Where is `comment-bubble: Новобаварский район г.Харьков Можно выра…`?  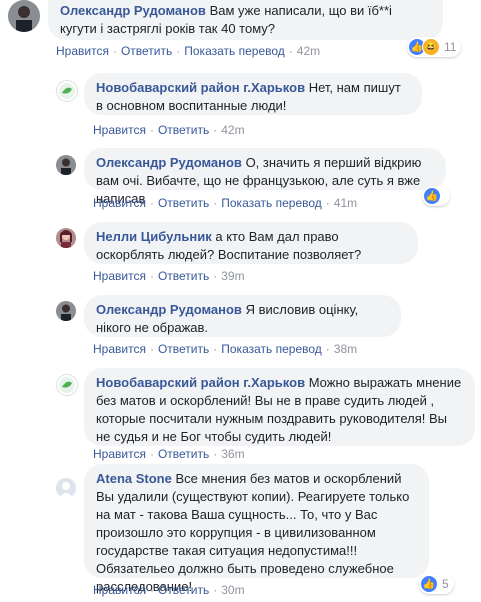
comment-bubble: Новобаварский район г.Харьков Можно выра… is located at coordinates (279, 407).